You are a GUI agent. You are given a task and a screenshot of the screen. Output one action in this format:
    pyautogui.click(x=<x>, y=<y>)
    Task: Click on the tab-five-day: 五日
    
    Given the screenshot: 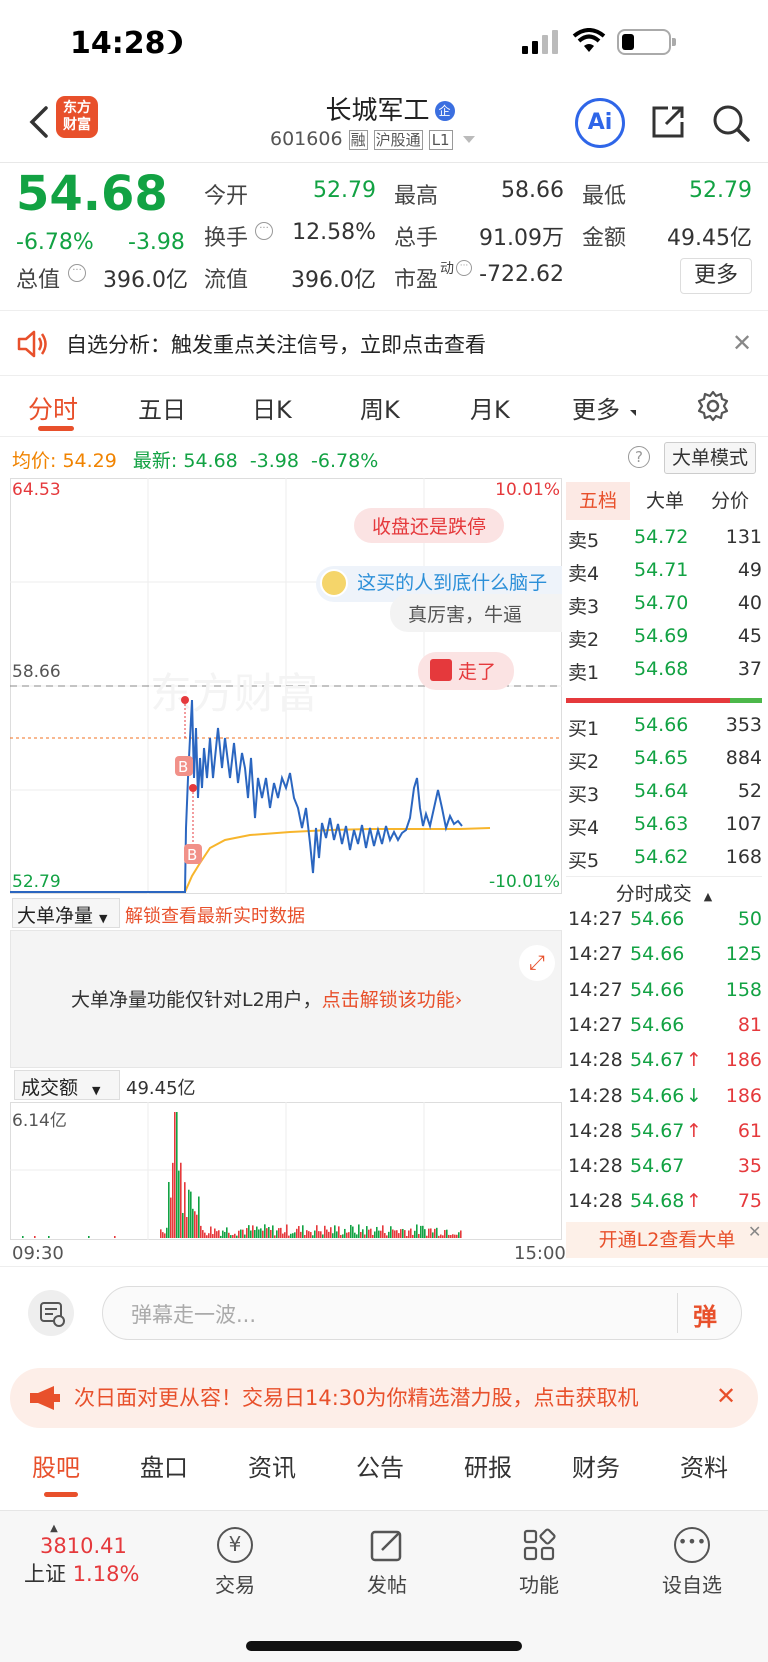 What is the action you would take?
    pyautogui.click(x=162, y=407)
    